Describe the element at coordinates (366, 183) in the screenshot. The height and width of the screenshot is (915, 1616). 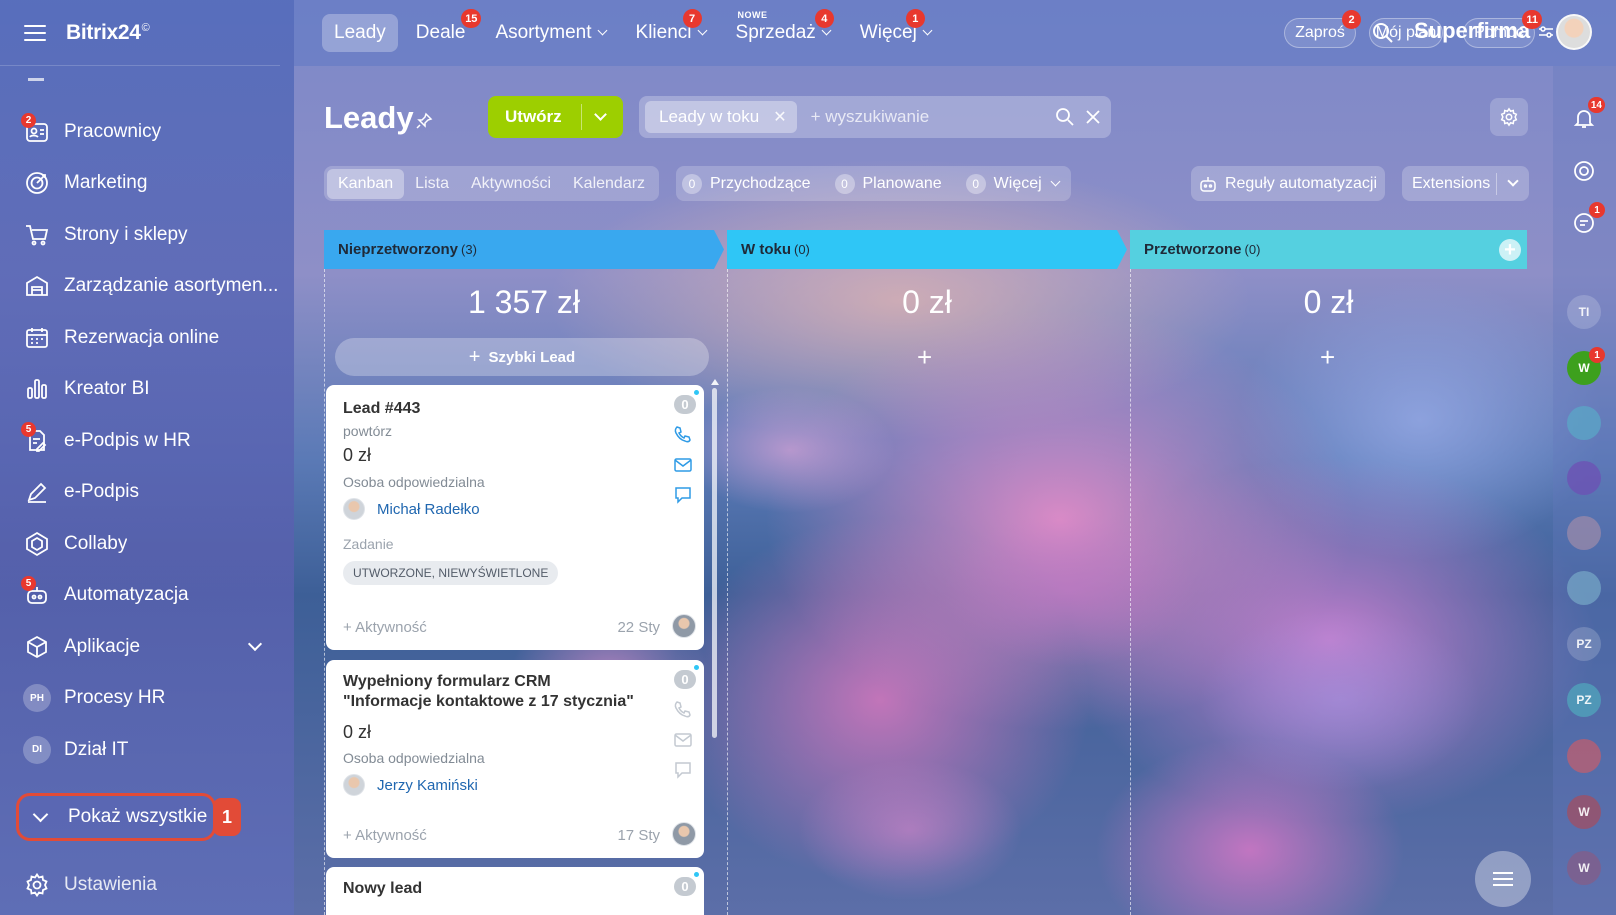
I see `view-kanban: Kanban` at that location.